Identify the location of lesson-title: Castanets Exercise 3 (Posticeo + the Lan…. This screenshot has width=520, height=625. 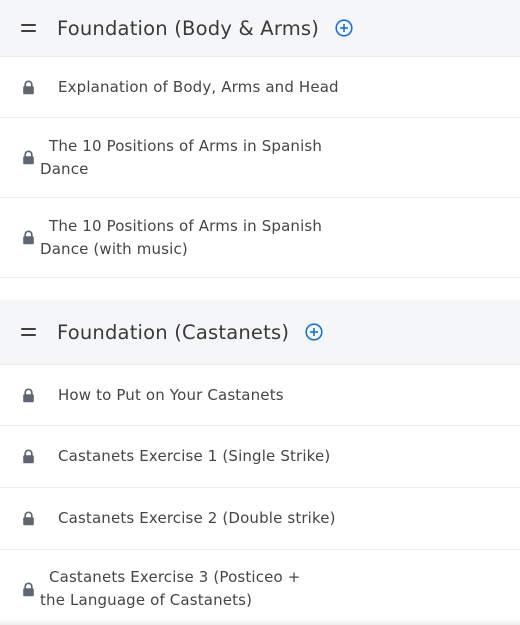
(170, 588).